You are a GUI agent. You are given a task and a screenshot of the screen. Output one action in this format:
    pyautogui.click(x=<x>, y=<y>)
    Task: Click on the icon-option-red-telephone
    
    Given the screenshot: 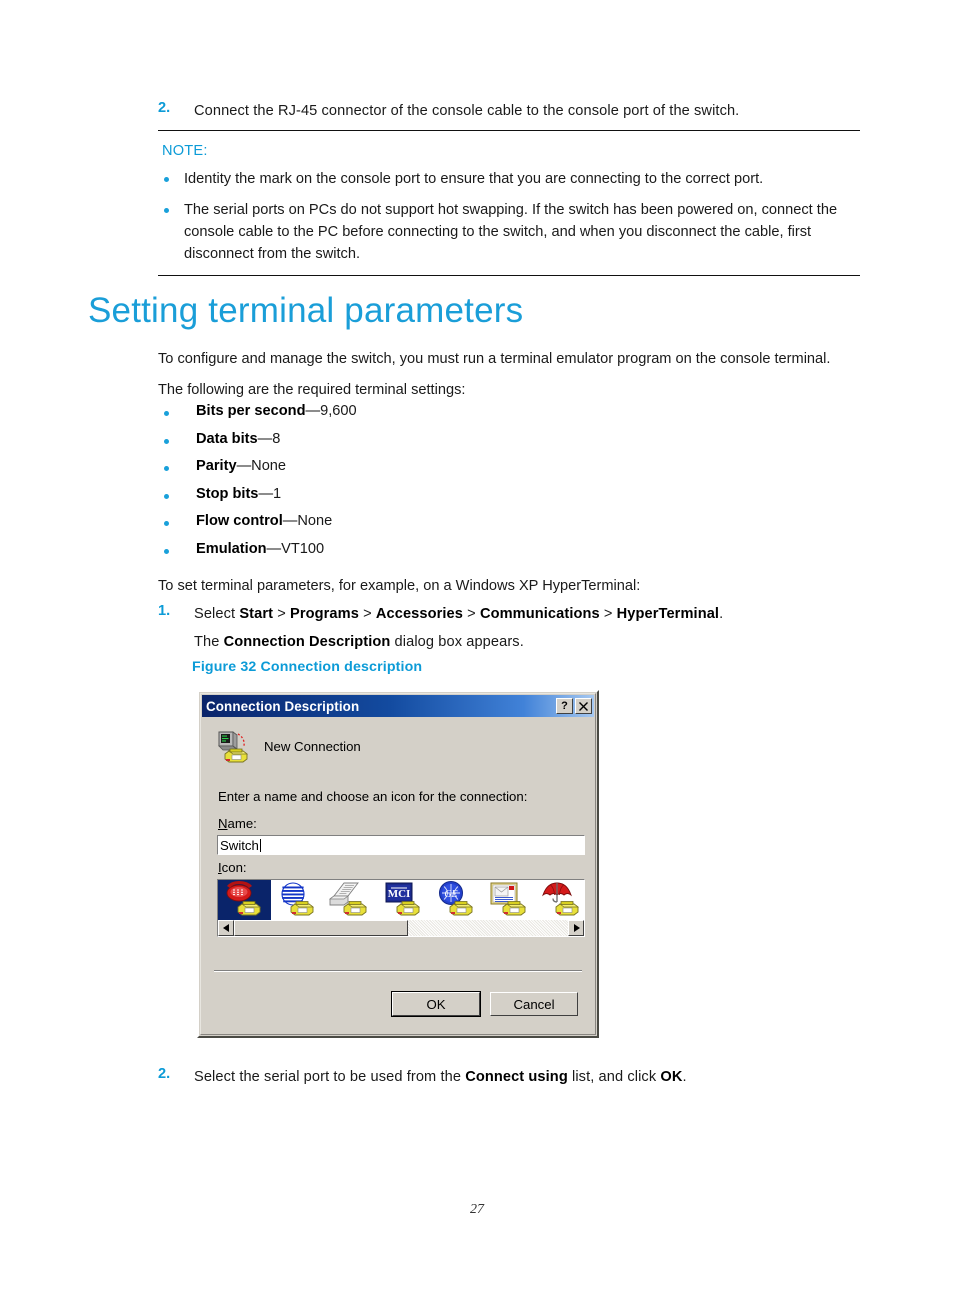 What is the action you would take?
    pyautogui.click(x=244, y=900)
    